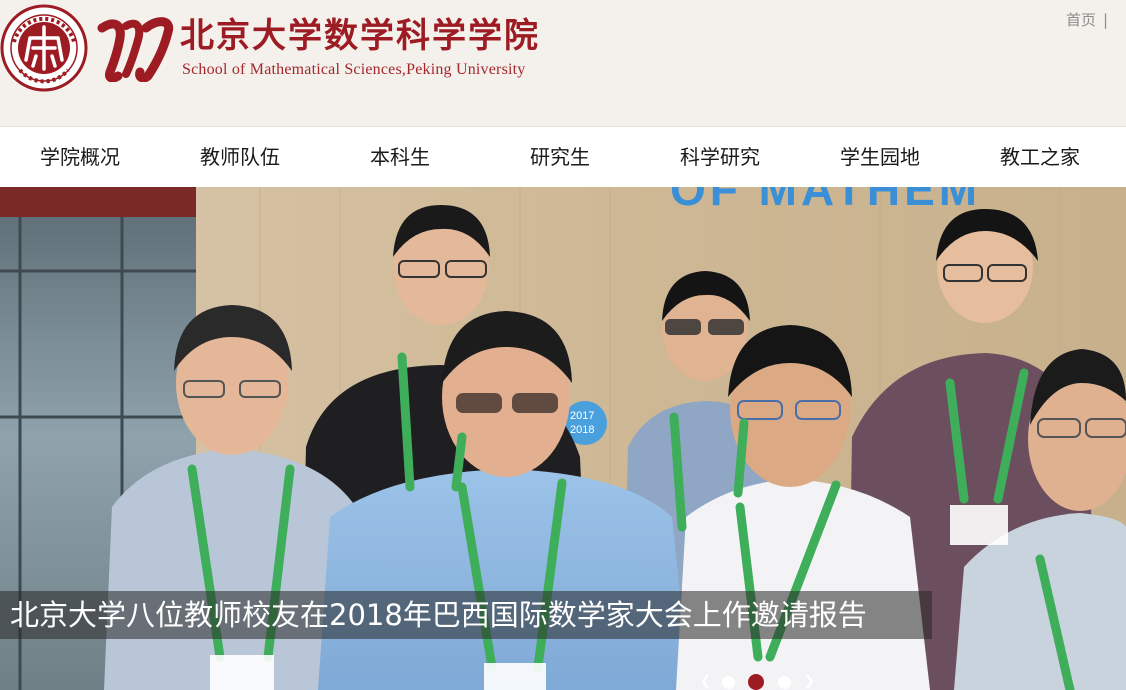  What do you see at coordinates (1040, 157) in the screenshot?
I see `nav-item-staff: 教工之家` at bounding box center [1040, 157].